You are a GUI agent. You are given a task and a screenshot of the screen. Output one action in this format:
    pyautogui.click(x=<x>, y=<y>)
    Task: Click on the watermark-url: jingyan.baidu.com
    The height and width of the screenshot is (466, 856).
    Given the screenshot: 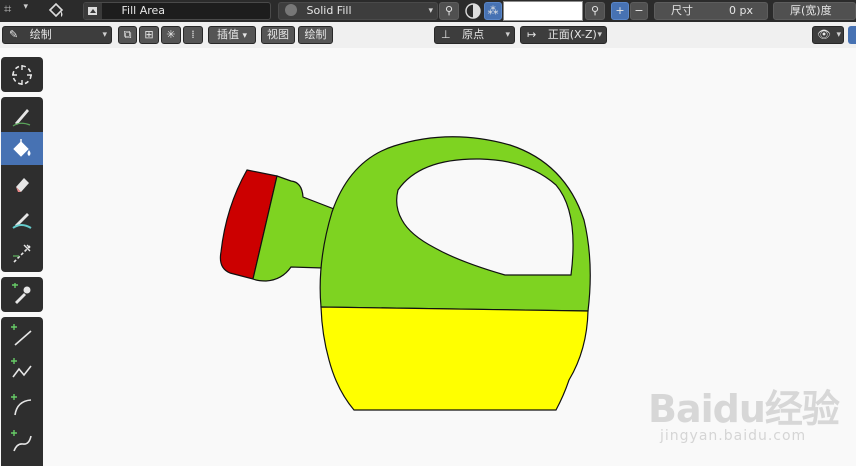 What is the action you would take?
    pyautogui.click(x=733, y=436)
    